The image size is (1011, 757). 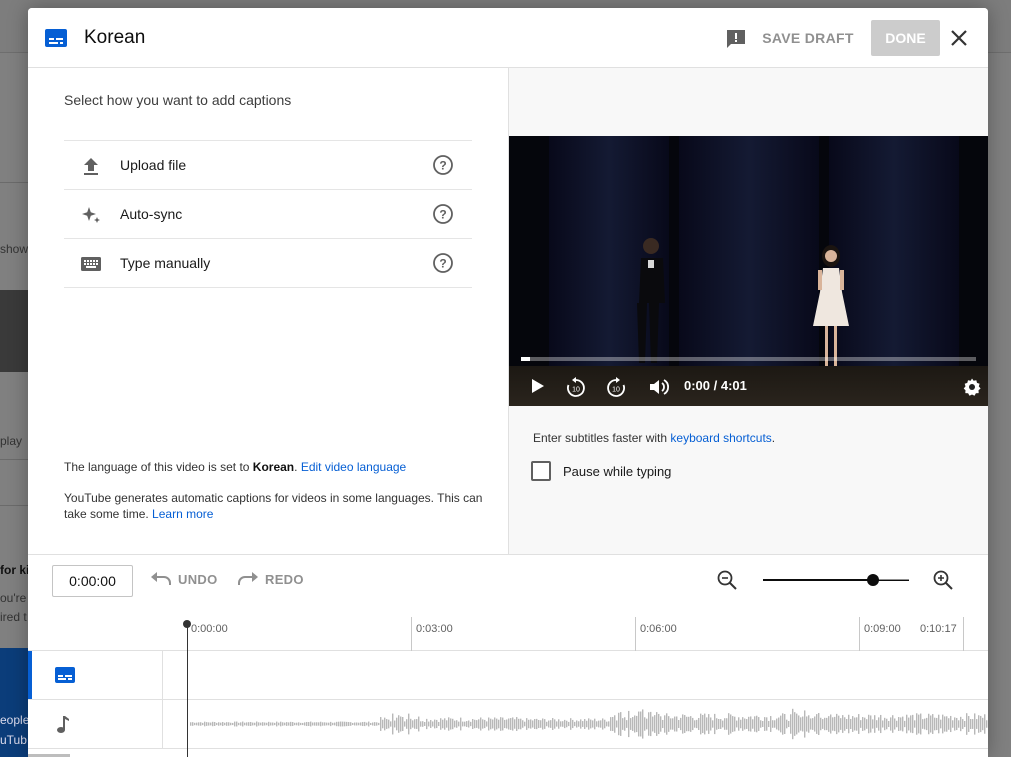 What do you see at coordinates (589, 724) in the screenshot?
I see `audio-waveform` at bounding box center [589, 724].